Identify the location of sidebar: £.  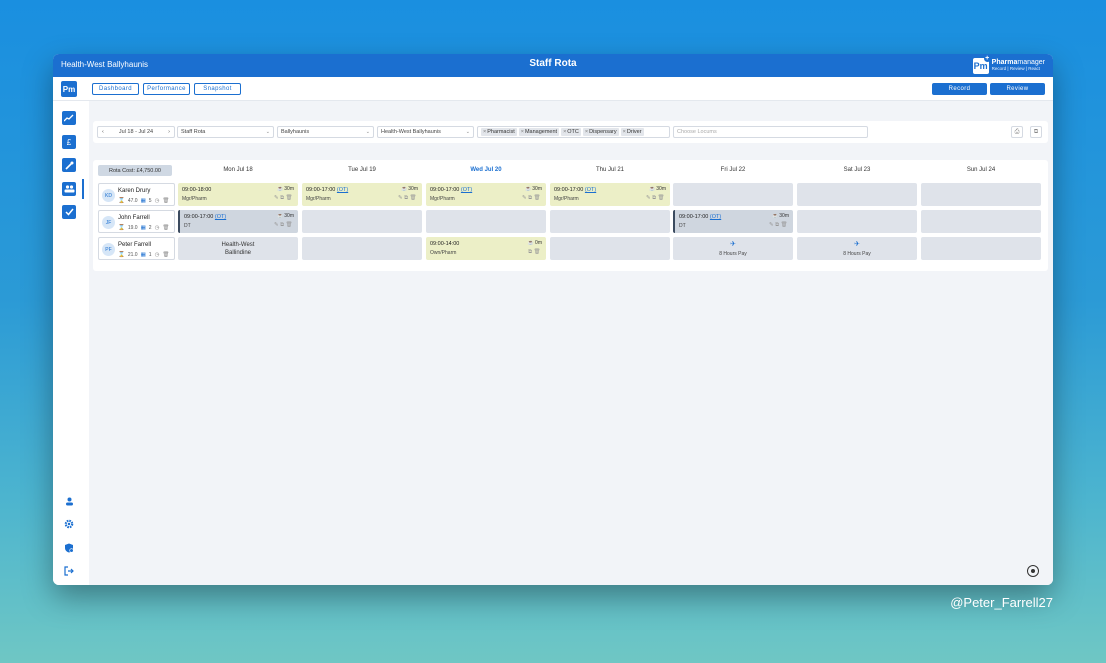
(69, 343).